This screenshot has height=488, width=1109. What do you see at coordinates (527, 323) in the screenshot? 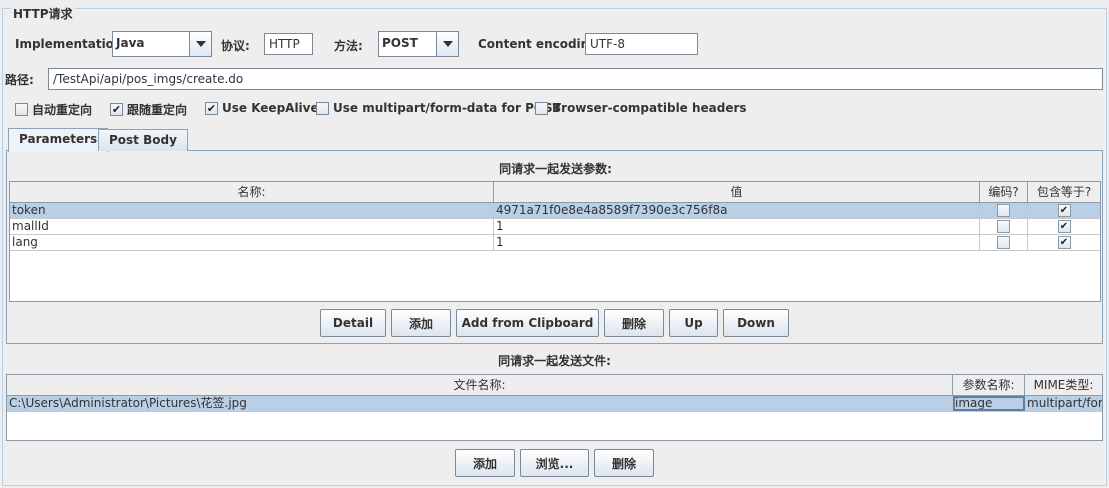
I see `add-from-clipboard-button: Add from Clipboard` at bounding box center [527, 323].